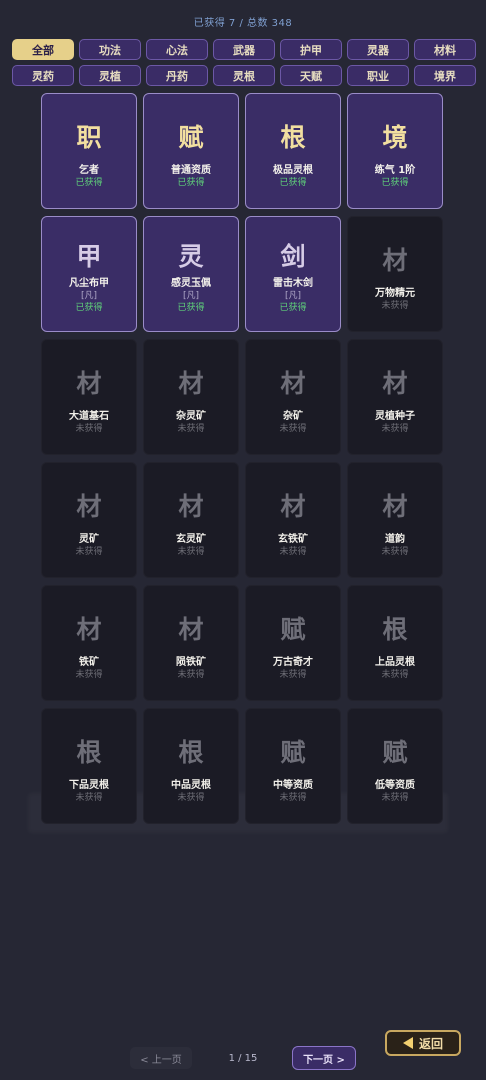  What do you see at coordinates (445, 49) in the screenshot?
I see `tab-6: 材料` at bounding box center [445, 49].